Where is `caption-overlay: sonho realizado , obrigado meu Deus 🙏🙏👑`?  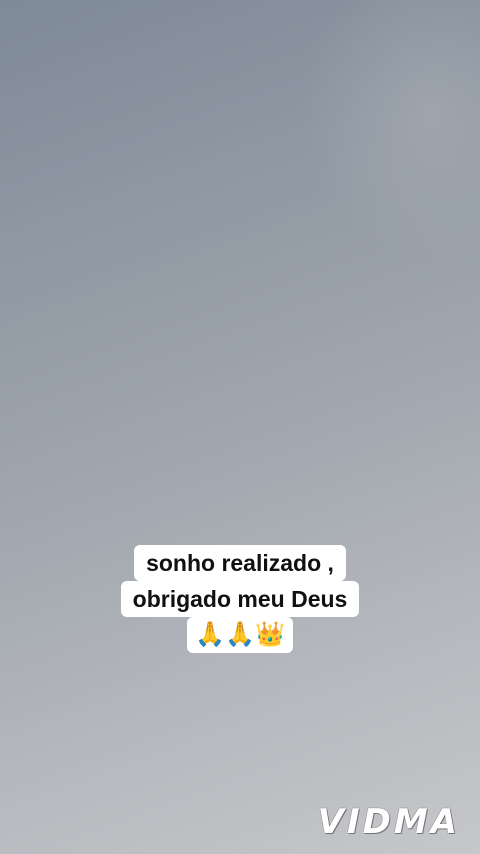 caption-overlay: sonho realizado , obrigado meu Deus 🙏🙏👑 is located at coordinates (240, 599).